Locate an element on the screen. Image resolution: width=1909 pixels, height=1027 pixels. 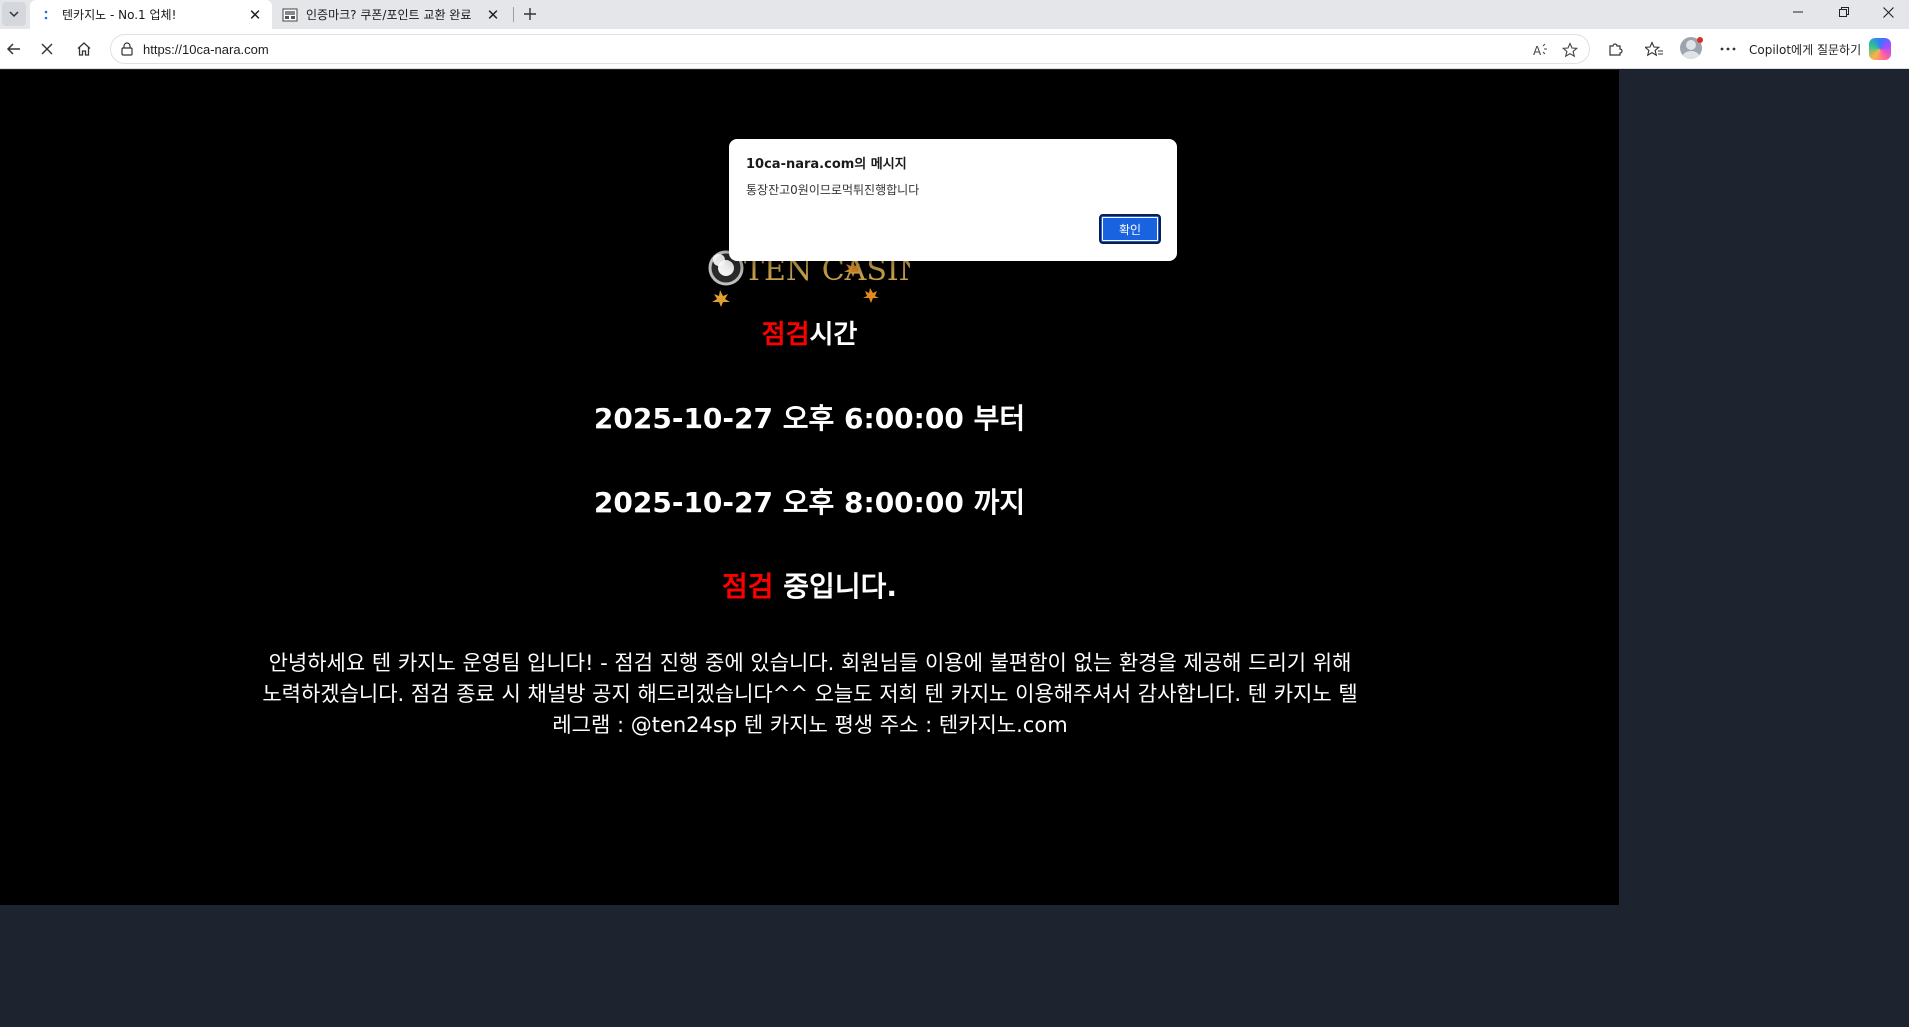
puzzle-icon is located at coordinates (1616, 49).